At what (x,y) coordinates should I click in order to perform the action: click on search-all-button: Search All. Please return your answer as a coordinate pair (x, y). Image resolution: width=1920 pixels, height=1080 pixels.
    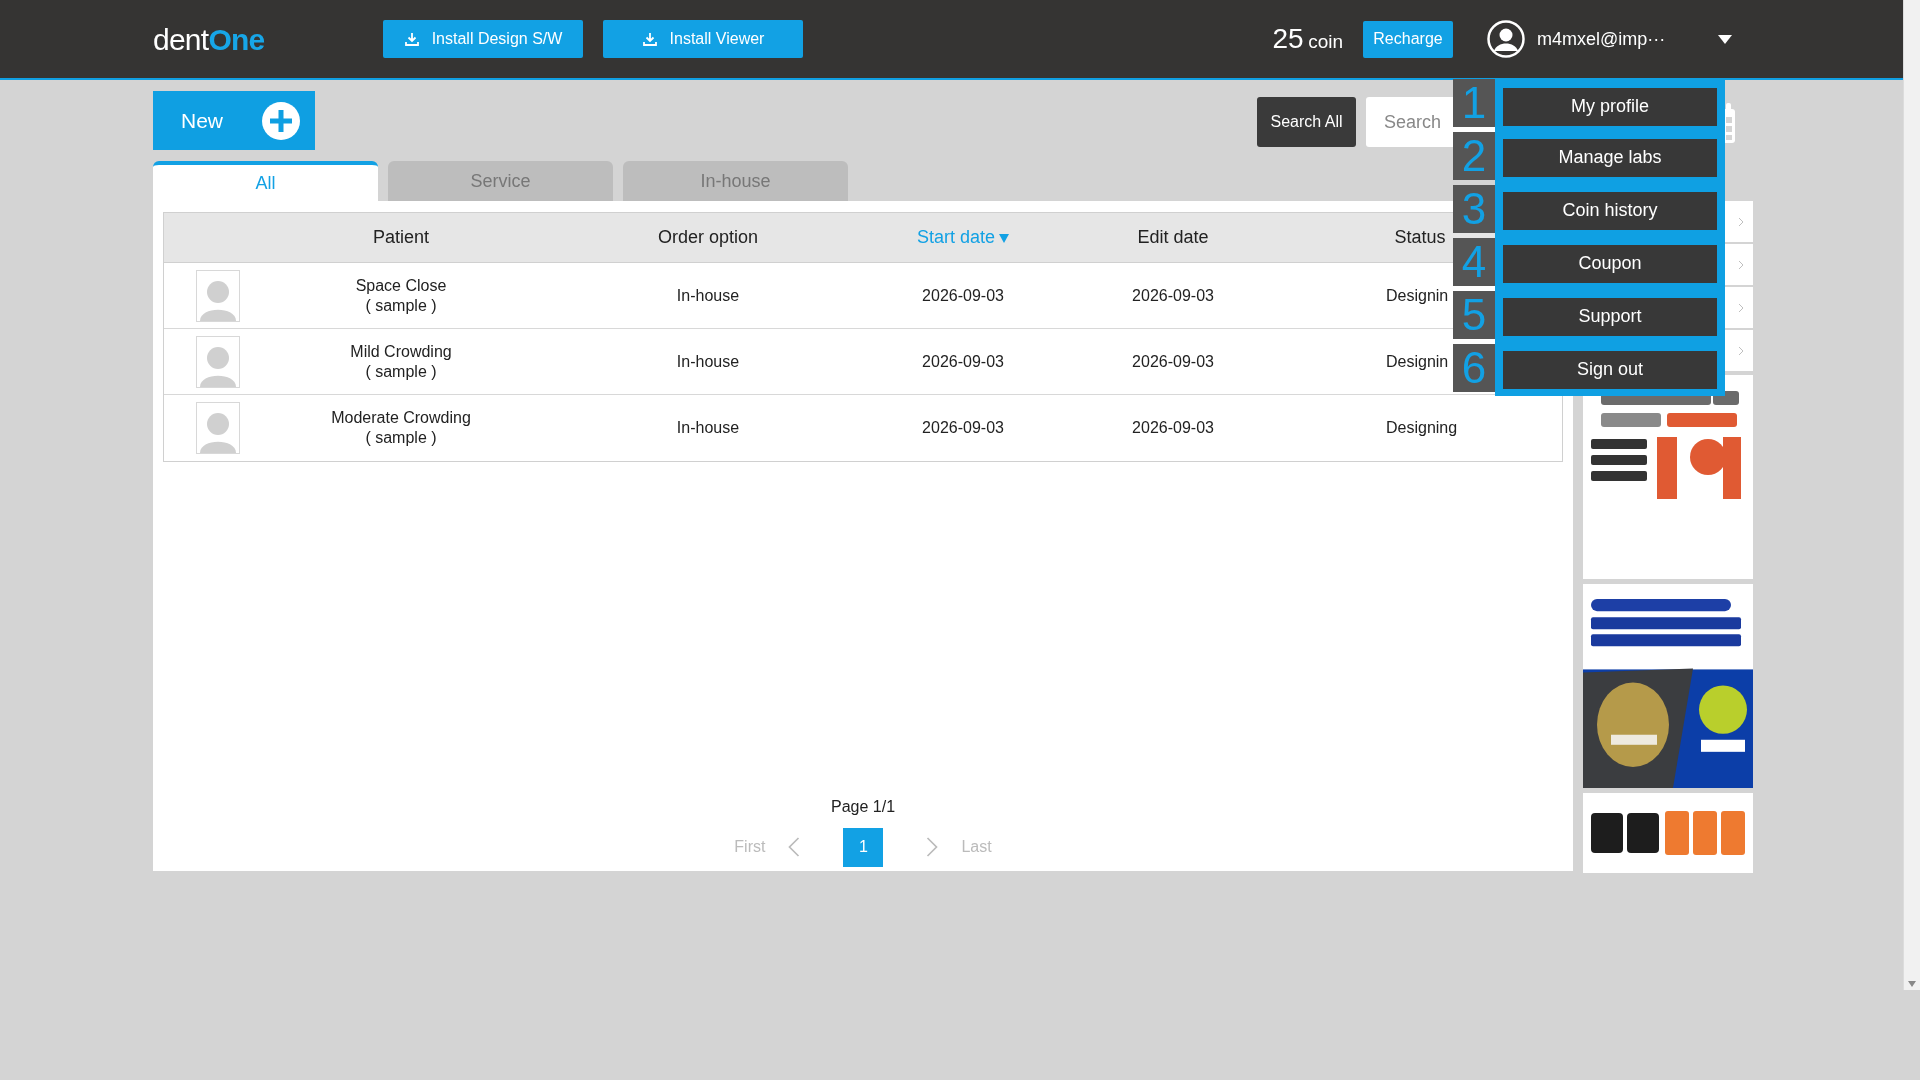
    Looking at the image, I should click on (1306, 122).